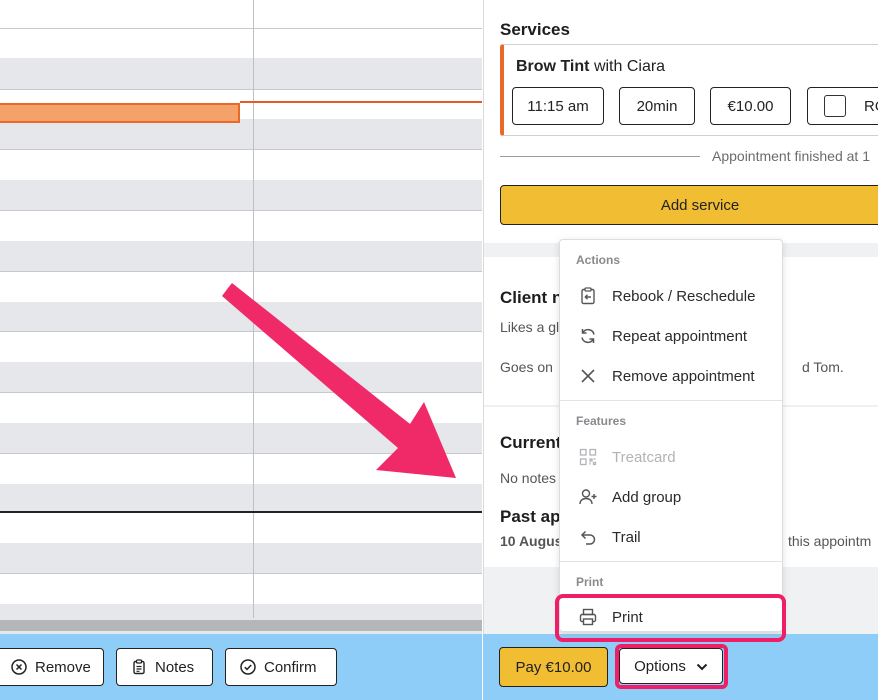 The width and height of the screenshot is (878, 700). I want to click on menu-item-repeat: Repeat appointment, so click(671, 336).